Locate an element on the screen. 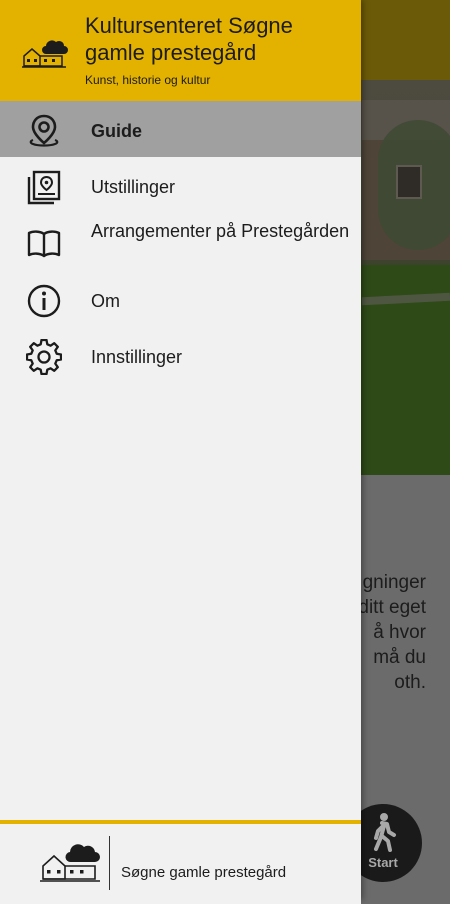 Image resolution: width=450 pixels, height=904 pixels. menu-item-innstillinger: Innstillinger is located at coordinates (180, 355).